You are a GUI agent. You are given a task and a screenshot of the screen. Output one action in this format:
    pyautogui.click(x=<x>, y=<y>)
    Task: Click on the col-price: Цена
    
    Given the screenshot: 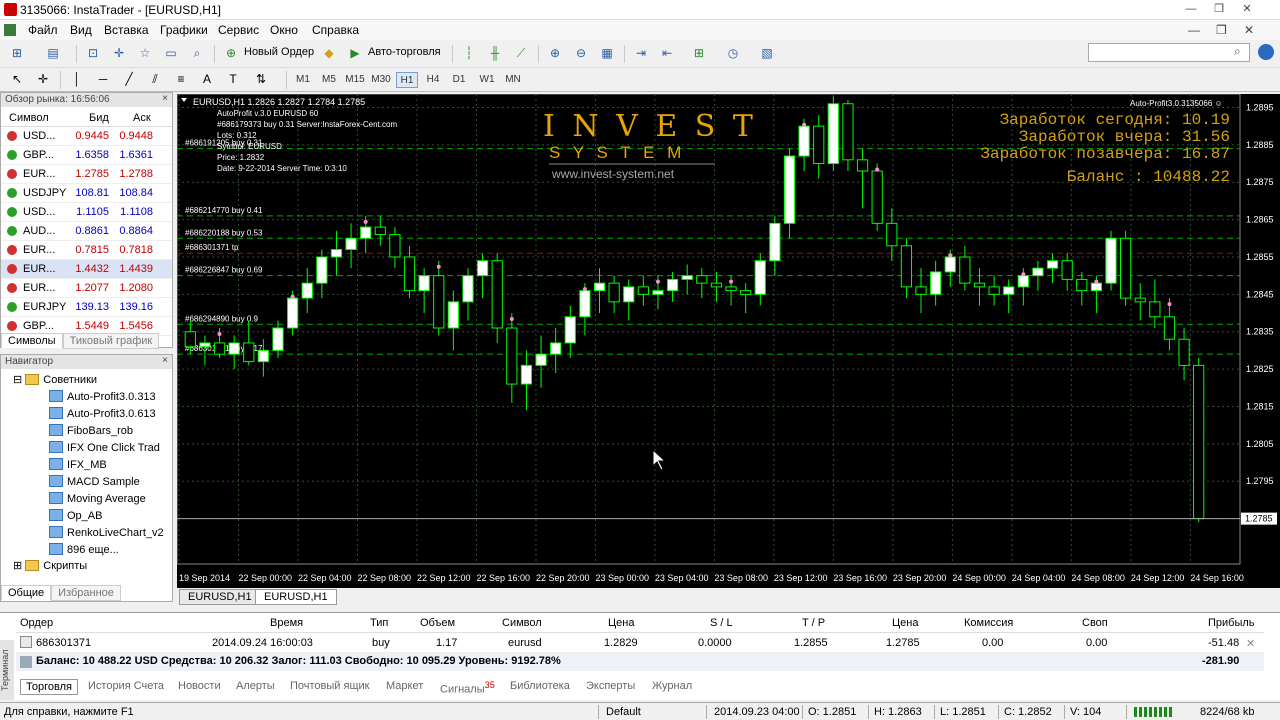 What is the action you would take?
    pyautogui.click(x=621, y=623)
    